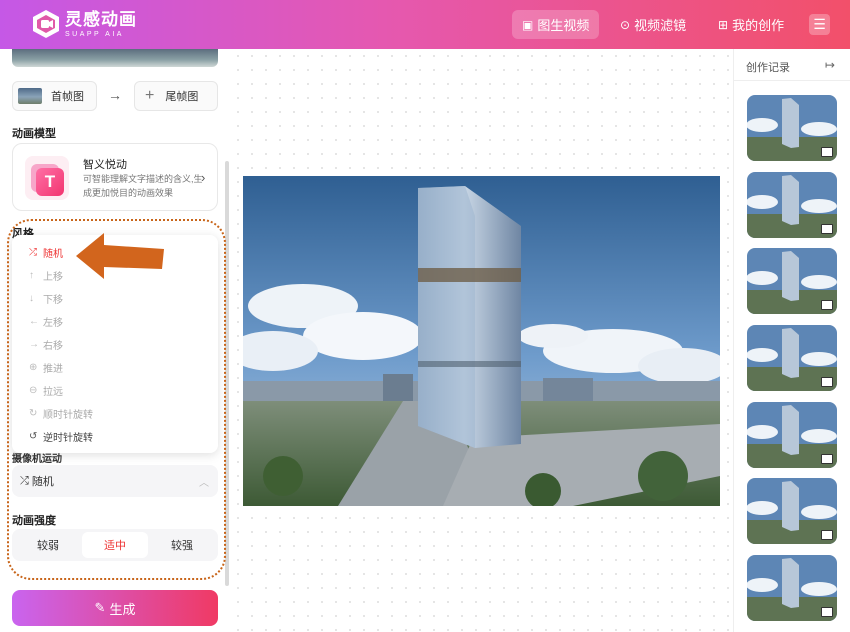 The width and height of the screenshot is (850, 632). What do you see at coordinates (830, 65) in the screenshot?
I see `collapse-panel-icon: ↦` at bounding box center [830, 65].